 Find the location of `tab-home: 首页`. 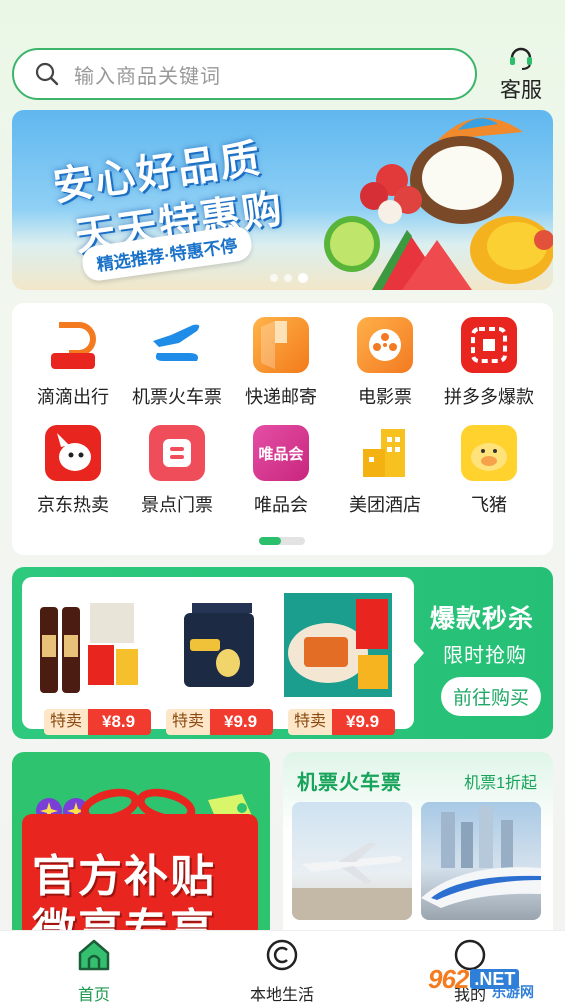

tab-home: 首页 is located at coordinates (94, 970).